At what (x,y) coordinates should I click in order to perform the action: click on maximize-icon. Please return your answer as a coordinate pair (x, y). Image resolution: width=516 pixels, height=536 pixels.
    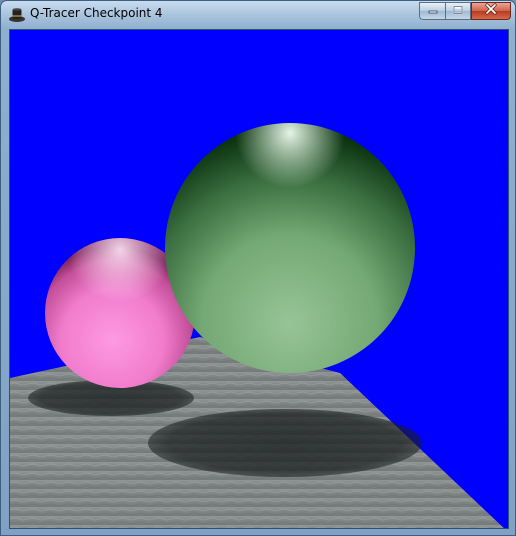
    Looking at the image, I should click on (458, 11).